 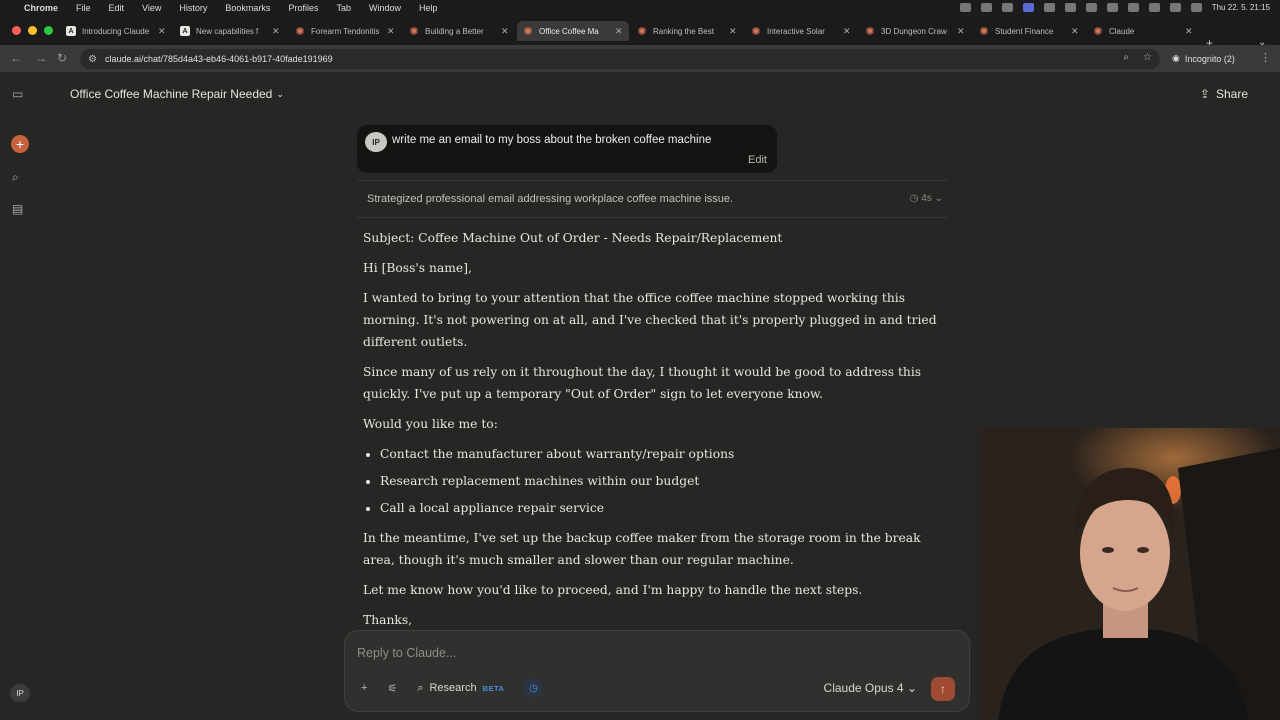 I want to click on tab-title: Claude, so click(x=1122, y=31).